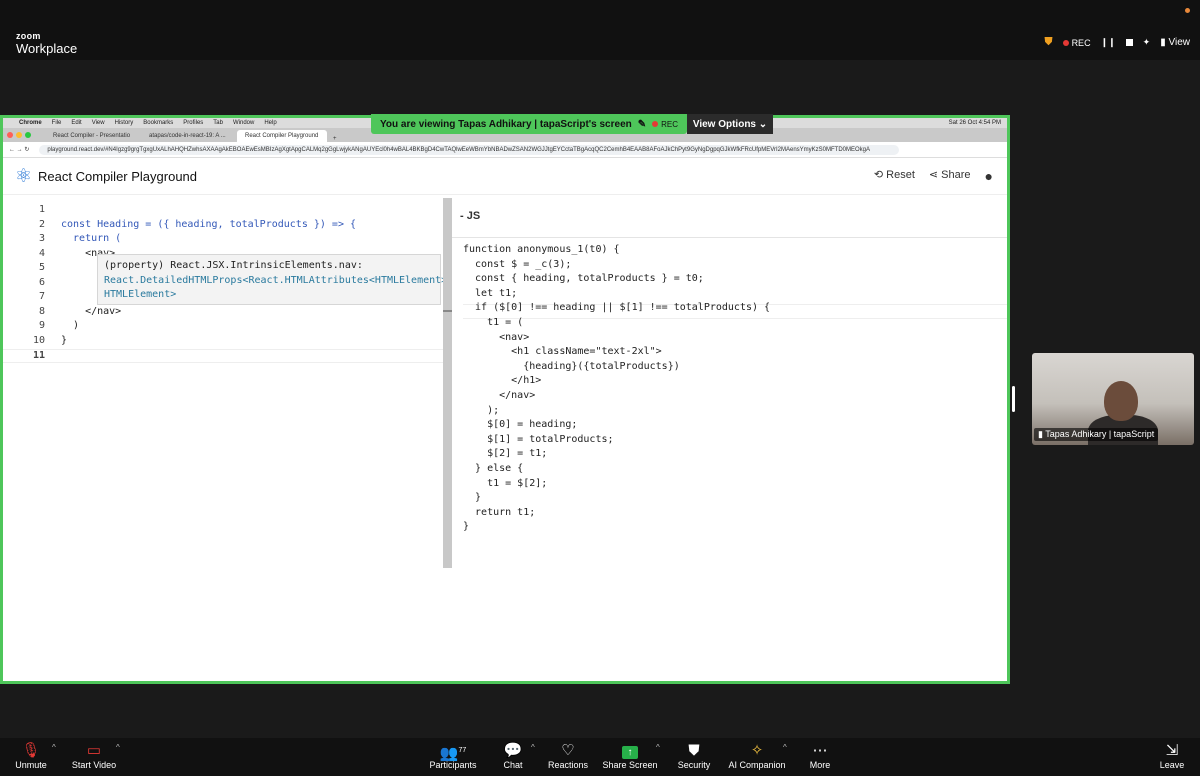 The image size is (1200, 776). I want to click on output-line: $[1] = totalProducts;, so click(538, 439).